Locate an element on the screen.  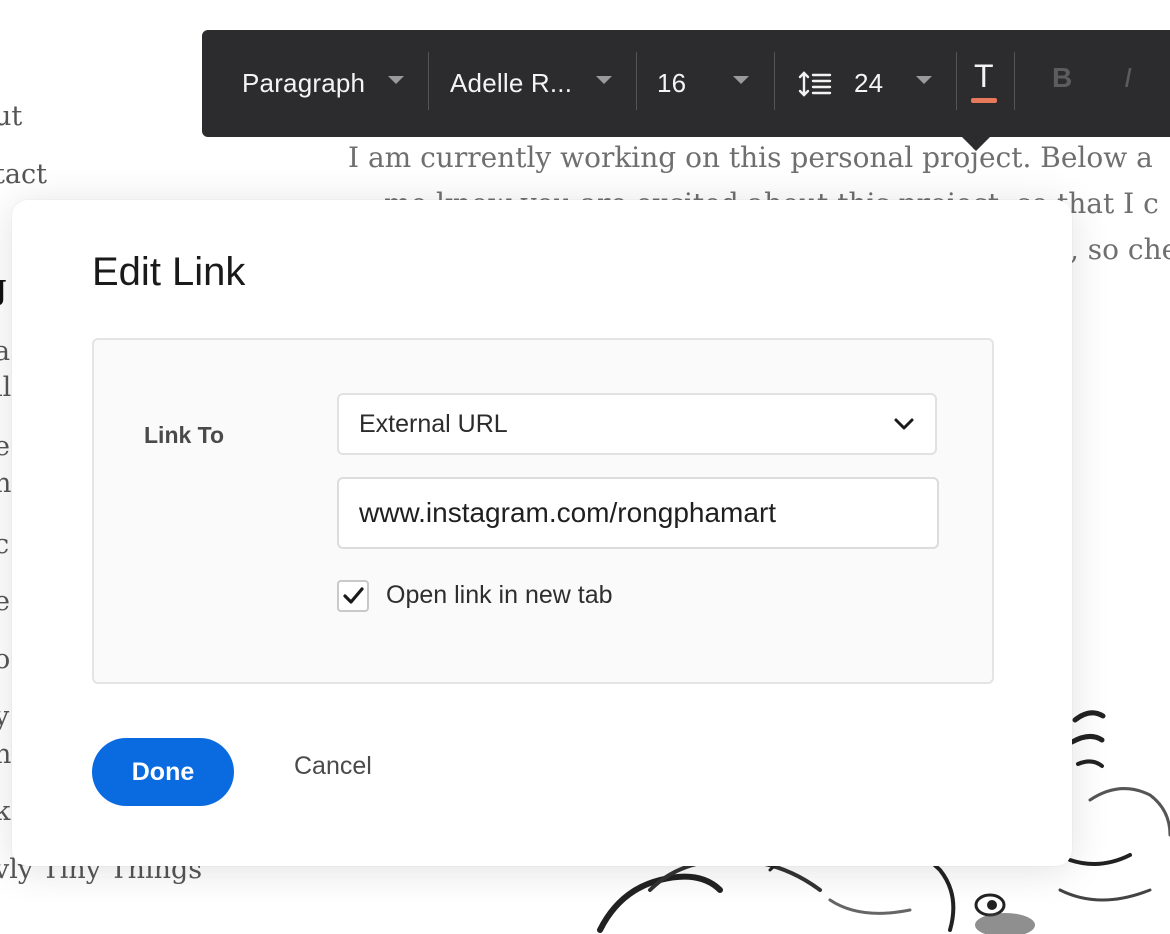
done-button: Done is located at coordinates (163, 772).